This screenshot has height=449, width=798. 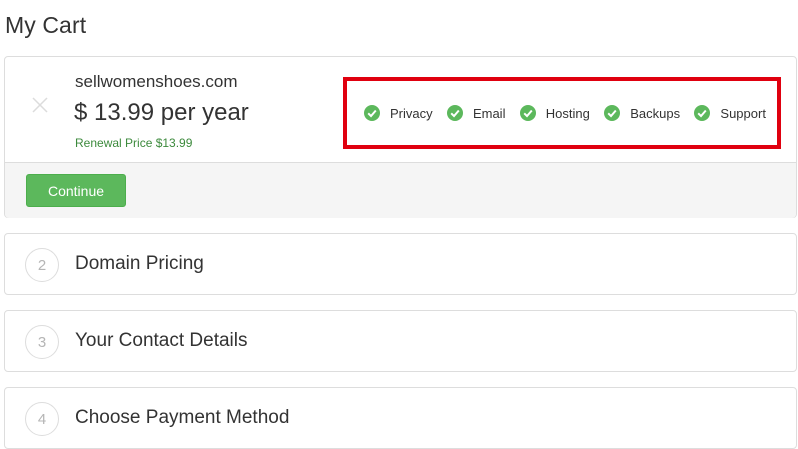 What do you see at coordinates (139, 263) in the screenshot?
I see `step-title: Domain Pricing` at bounding box center [139, 263].